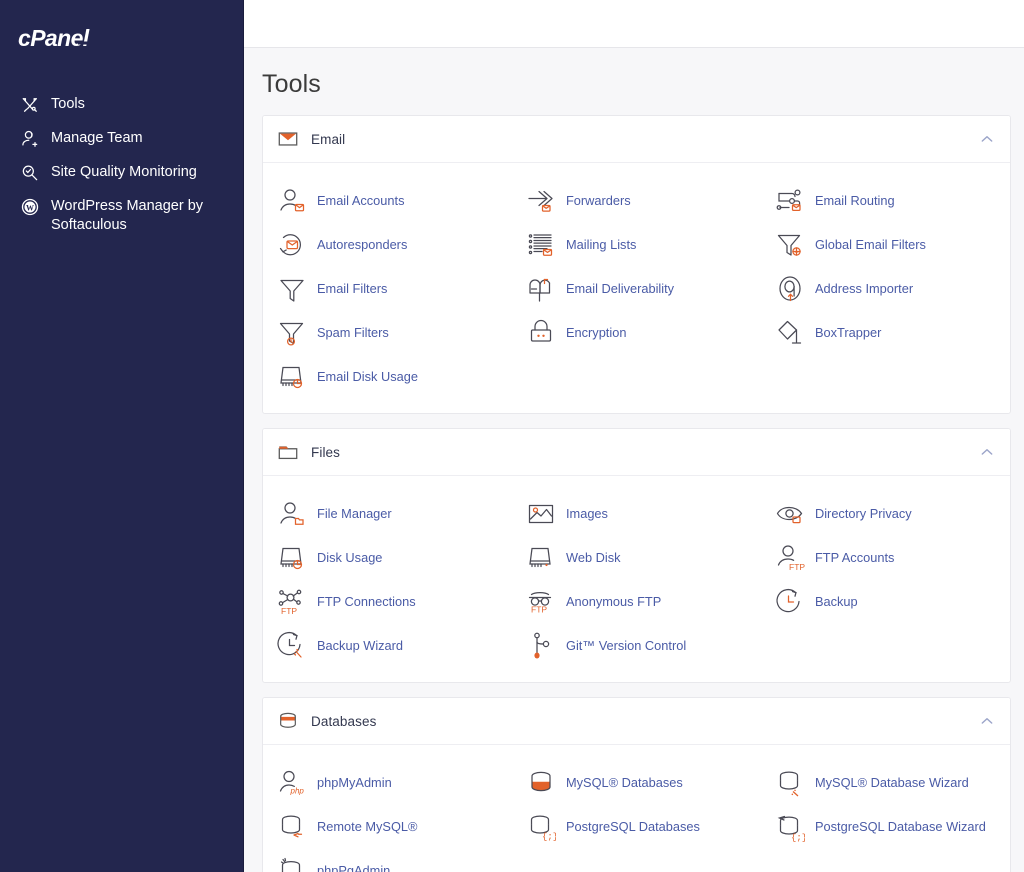 The image size is (1024, 872). Describe the element at coordinates (54, 38) in the screenshot. I see `svg-text: cPanel` at that location.